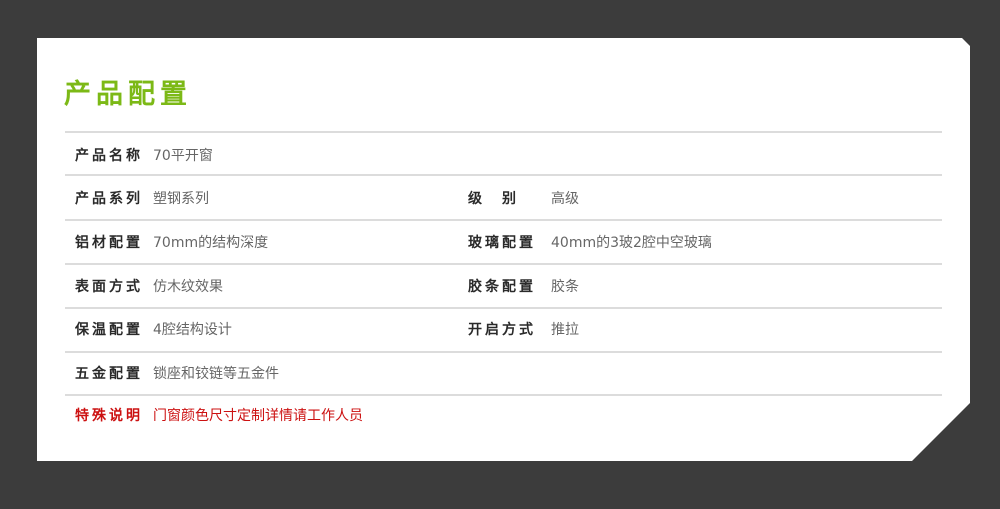 Image resolution: width=1000 pixels, height=509 pixels. I want to click on spec-value: 仿木纹效果, so click(188, 287).